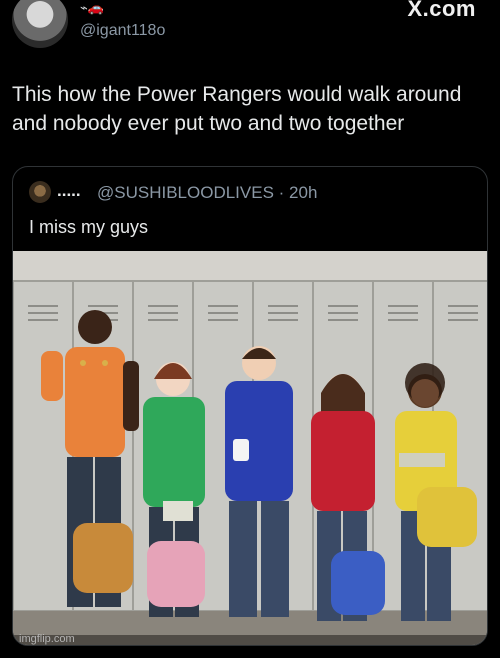 The height and width of the screenshot is (658, 500). I want to click on x-logo-icon: X.com, so click(441, 10).